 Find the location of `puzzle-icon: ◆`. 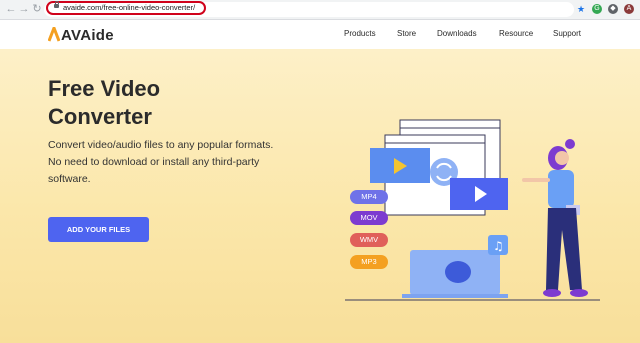

puzzle-icon: ◆ is located at coordinates (613, 9).